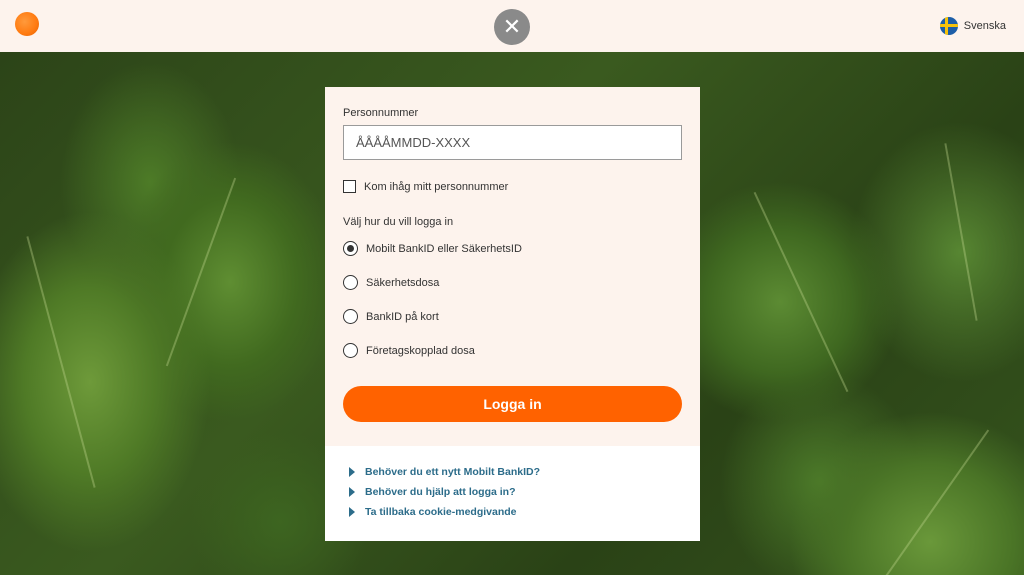 The height and width of the screenshot is (575, 1024). Describe the element at coordinates (441, 512) in the screenshot. I see `help-link-label: Ta tillbaka cookie-medgivande` at that location.